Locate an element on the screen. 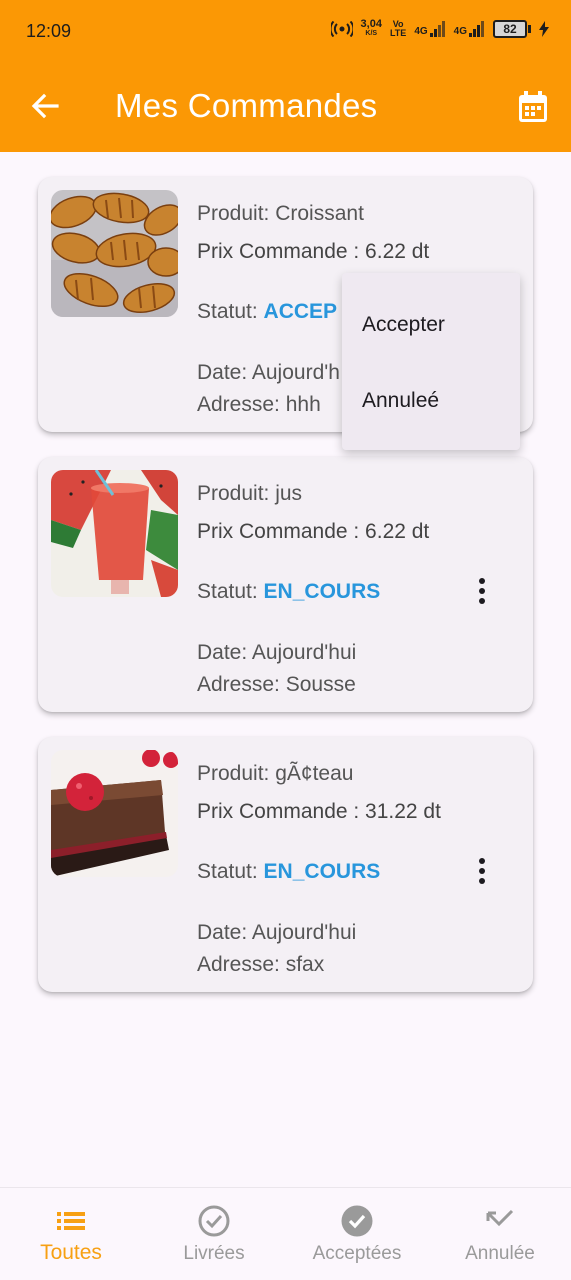 The height and width of the screenshot is (1280, 571). net-type-2: 4G is located at coordinates (460, 31).